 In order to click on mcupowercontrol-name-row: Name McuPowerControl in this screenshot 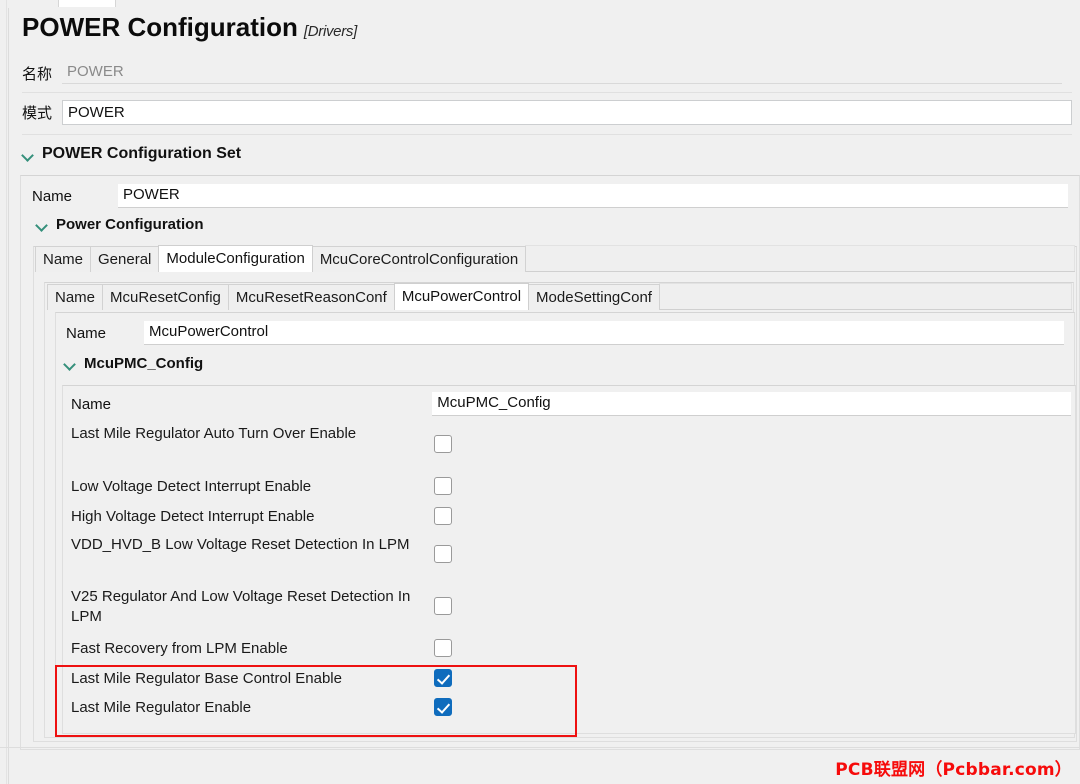, I will do `click(566, 333)`.